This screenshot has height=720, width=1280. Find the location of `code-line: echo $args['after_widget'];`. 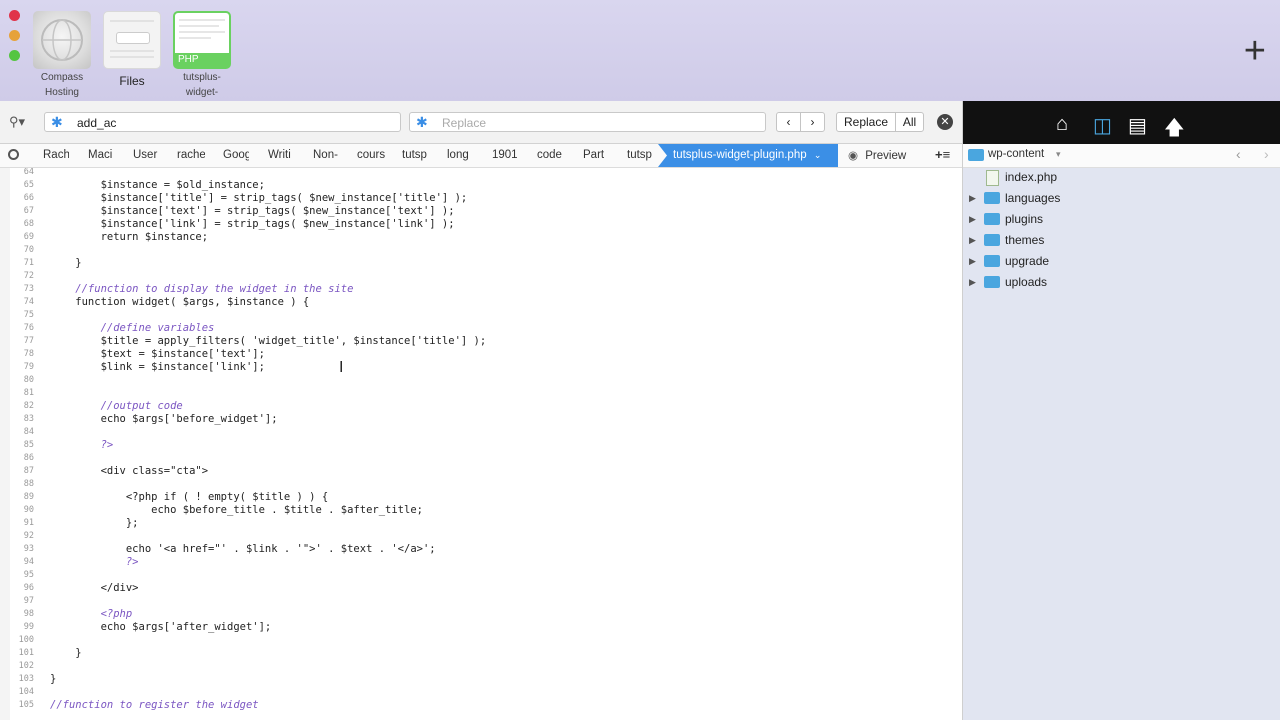

code-line: echo $args['after_widget']; is located at coordinates (161, 627).